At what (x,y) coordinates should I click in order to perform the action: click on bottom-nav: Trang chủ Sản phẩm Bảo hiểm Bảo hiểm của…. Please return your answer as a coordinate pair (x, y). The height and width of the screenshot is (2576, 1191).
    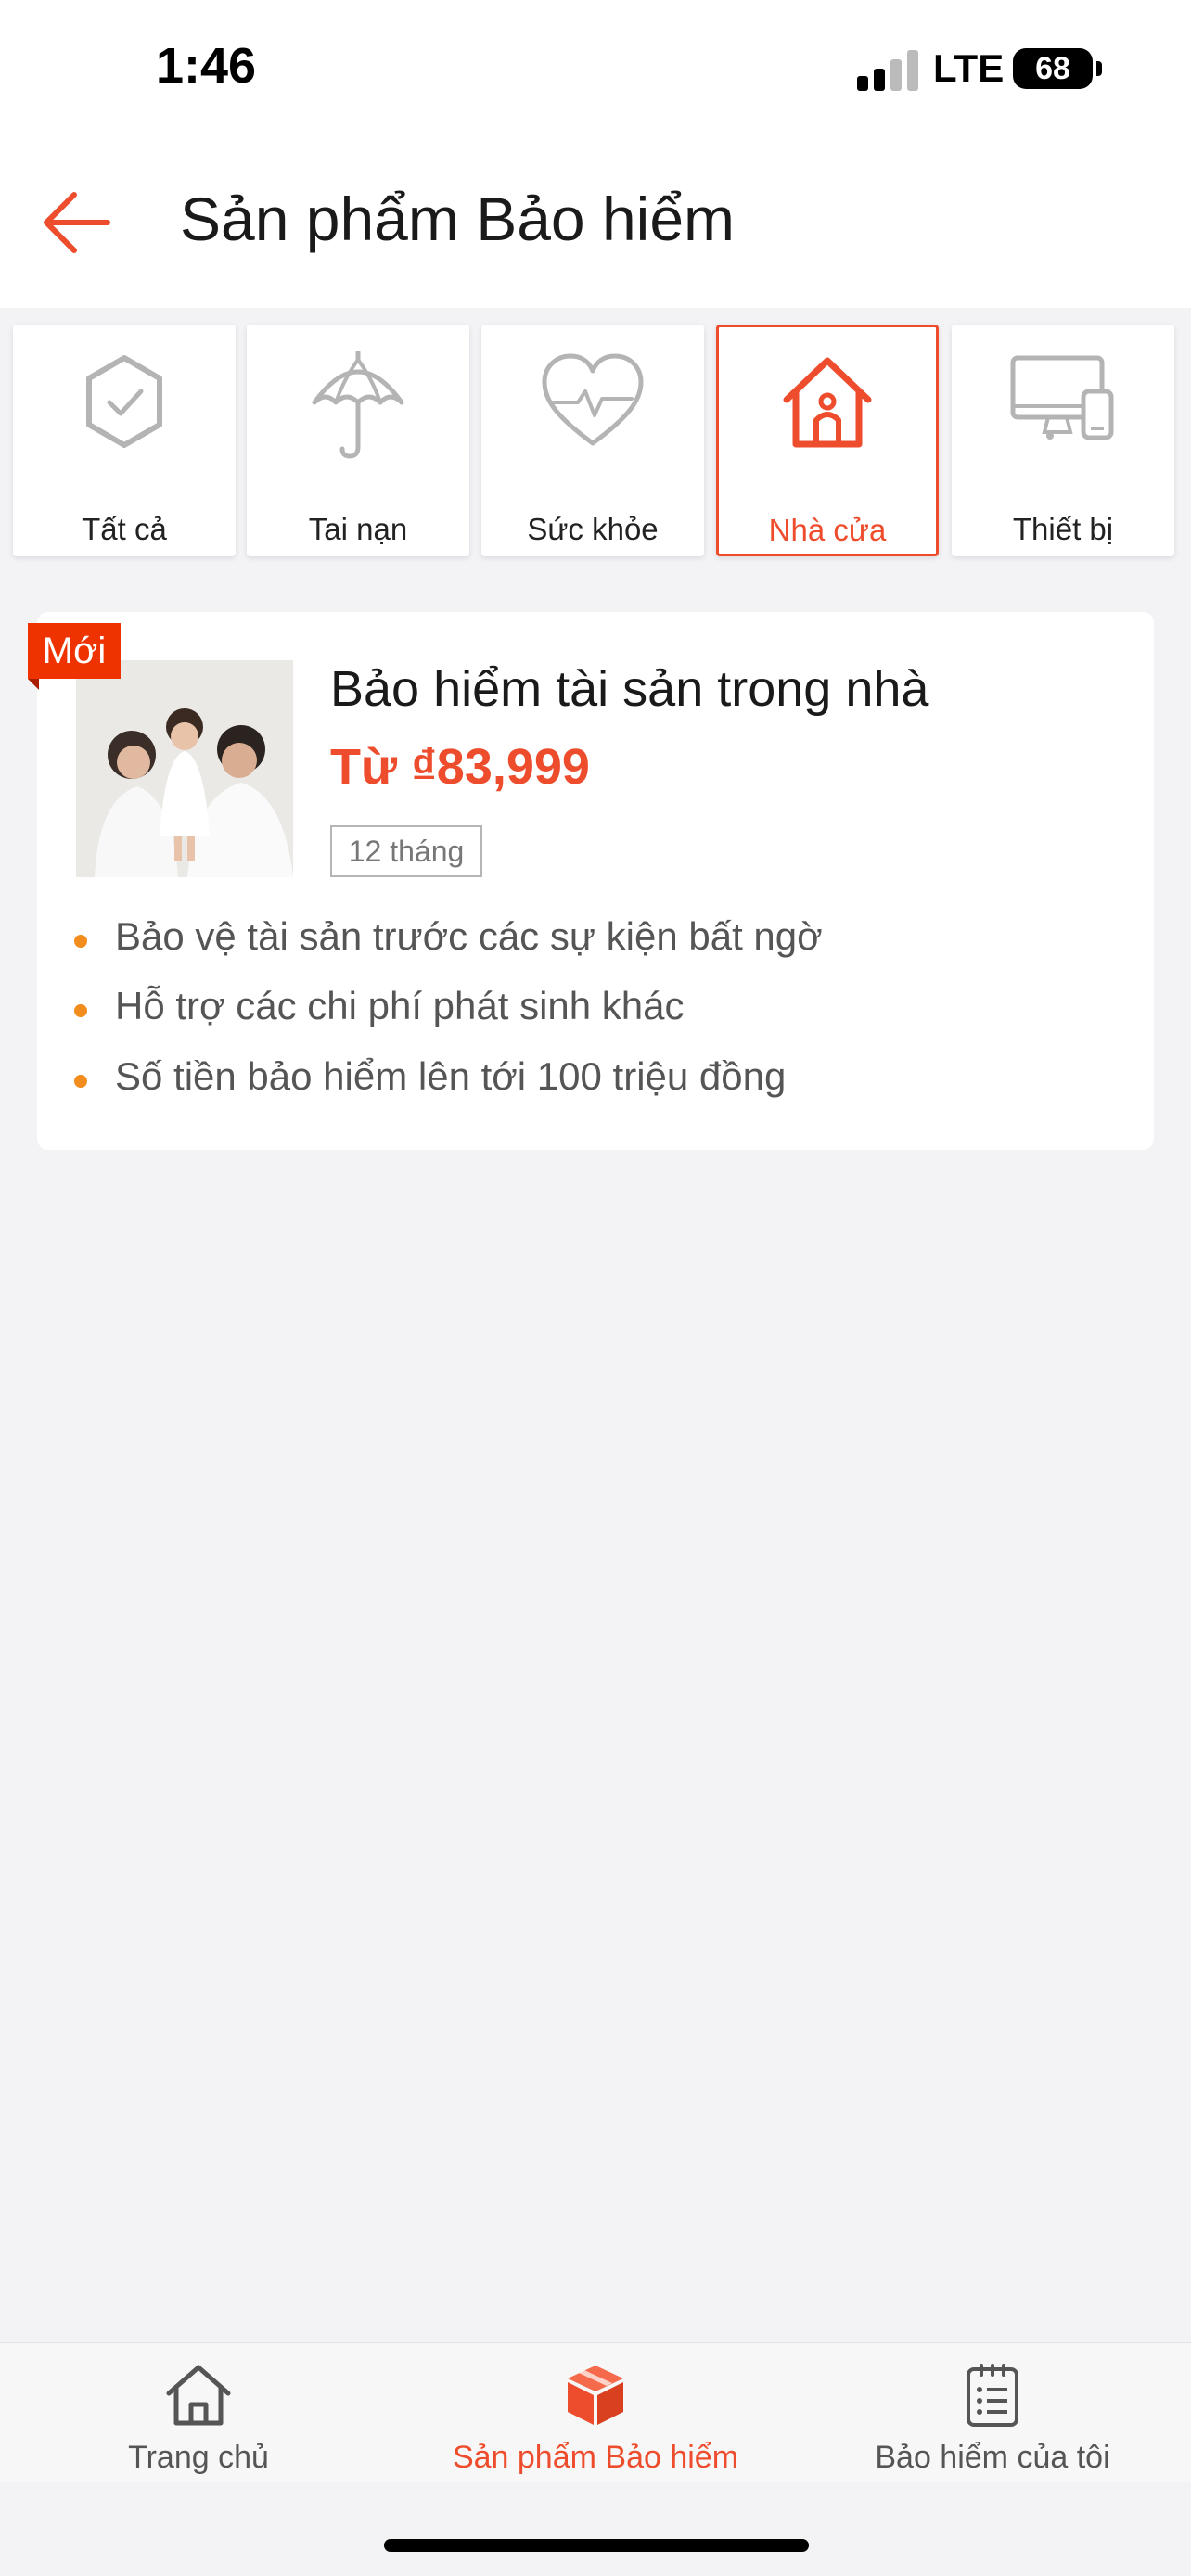
    Looking at the image, I should click on (595, 2412).